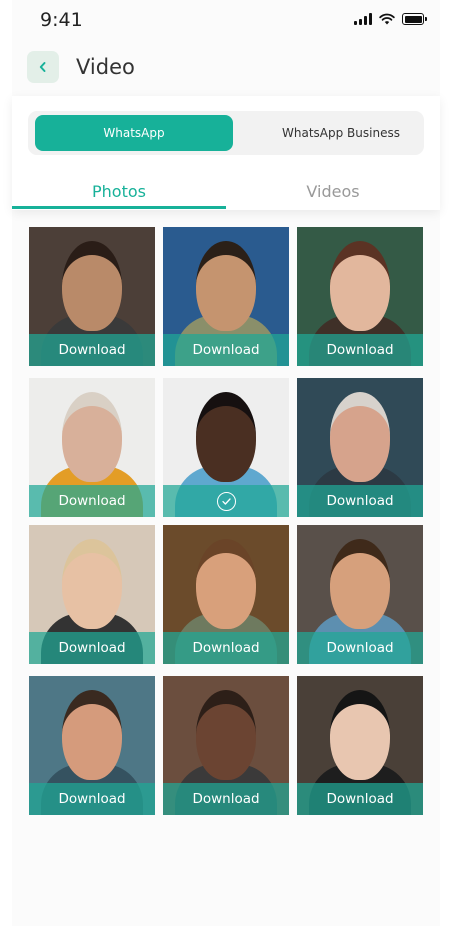 The height and width of the screenshot is (926, 452). I want to click on cellular-signal-icon, so click(363, 19).